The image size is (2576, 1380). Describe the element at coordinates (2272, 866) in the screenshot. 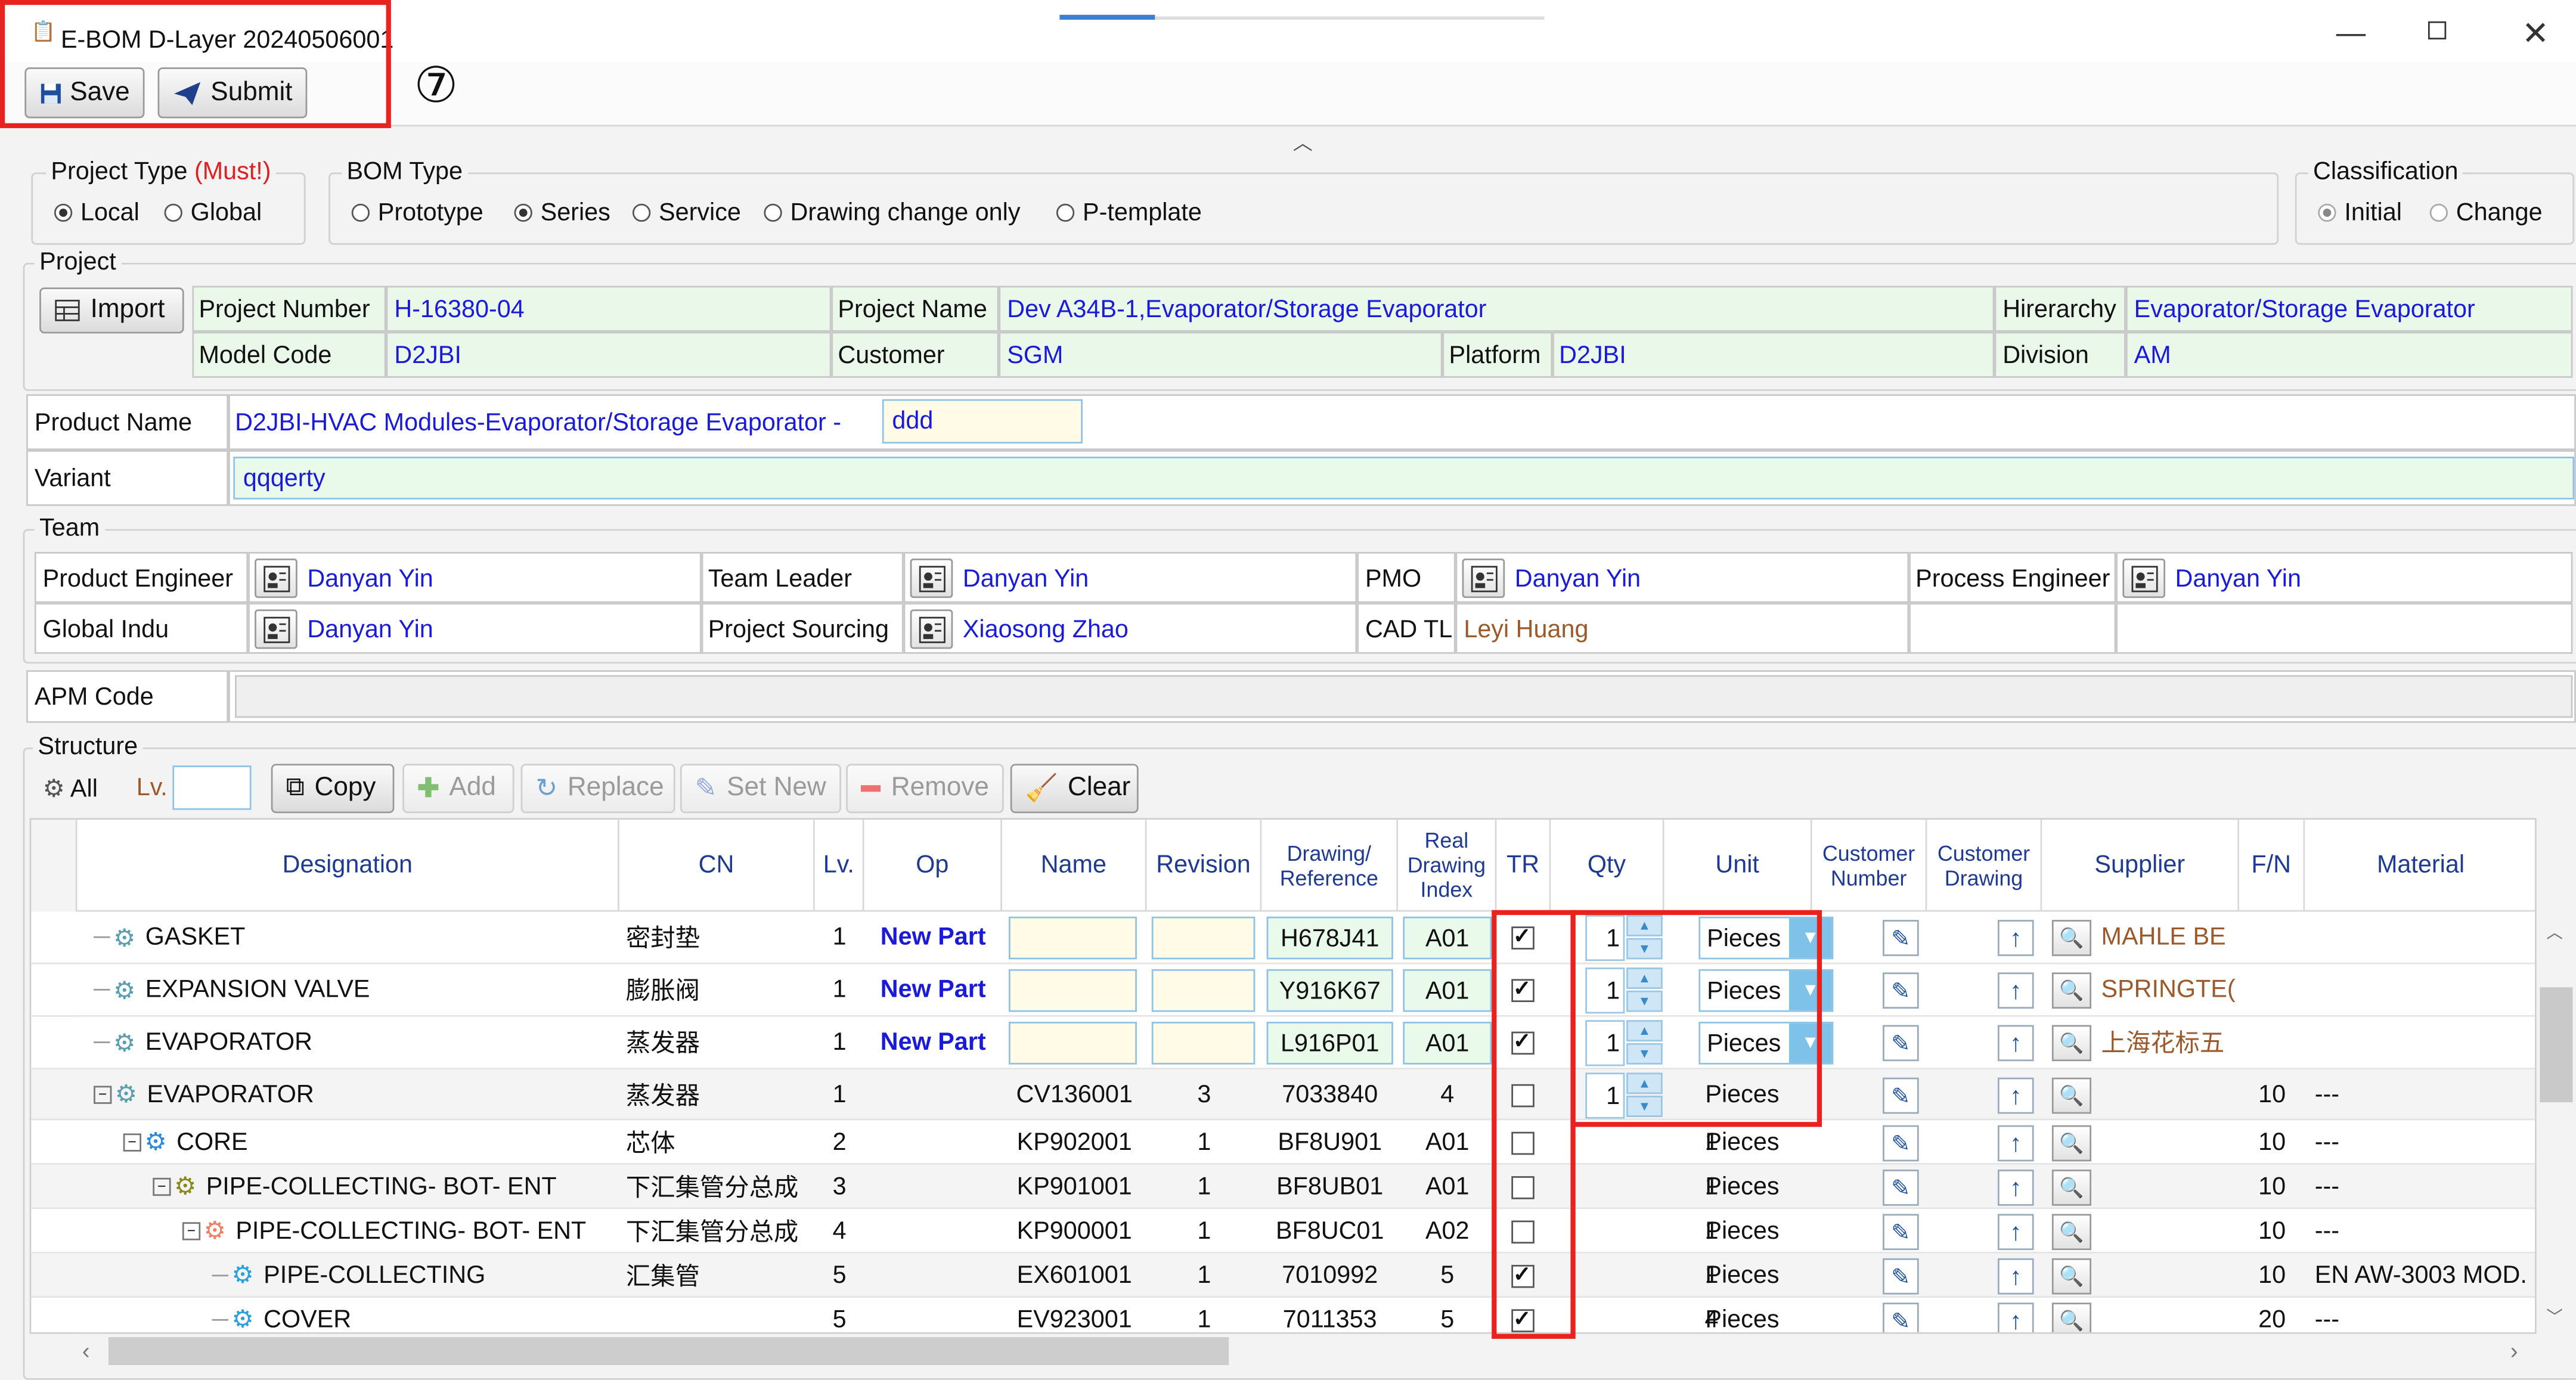

I see `col-fn: F/N` at that location.